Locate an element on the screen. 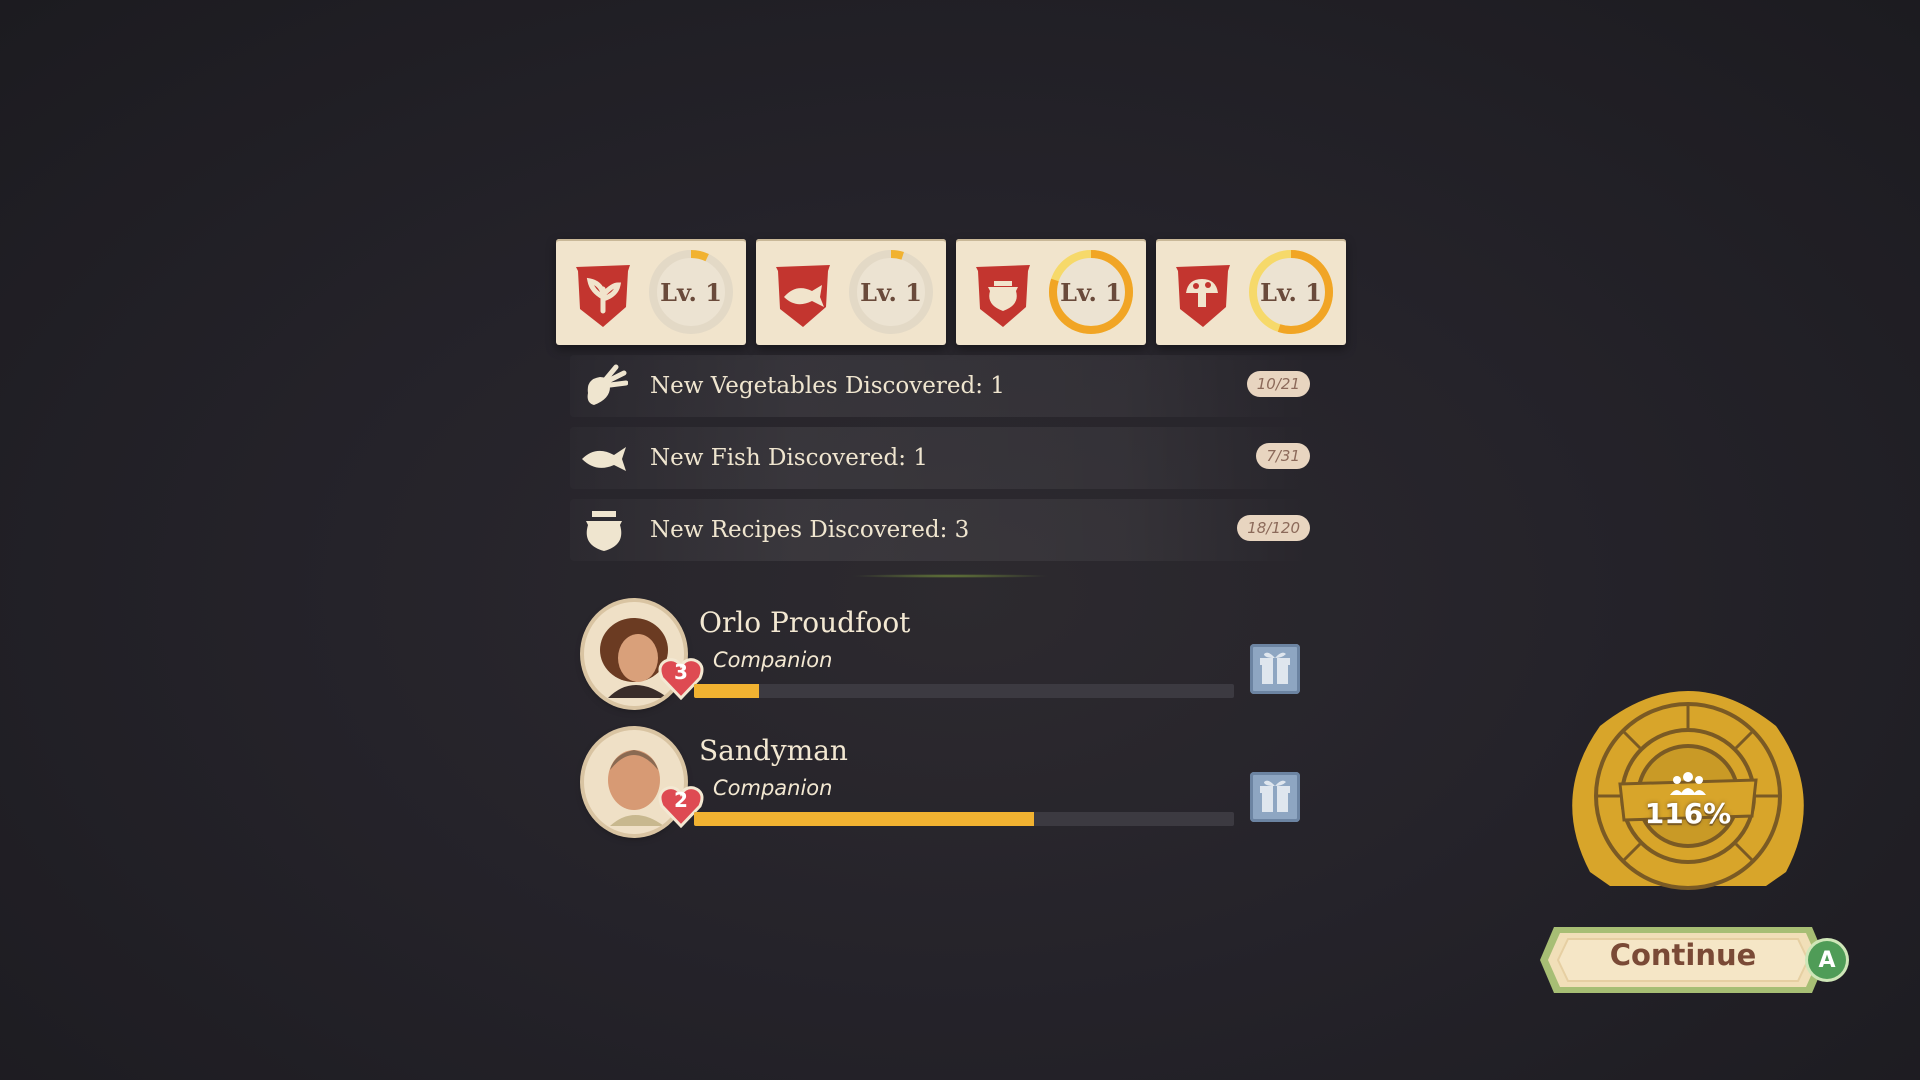 The width and height of the screenshot is (1920, 1080). skill-card-cooking: Lv. 1 is located at coordinates (1051, 292).